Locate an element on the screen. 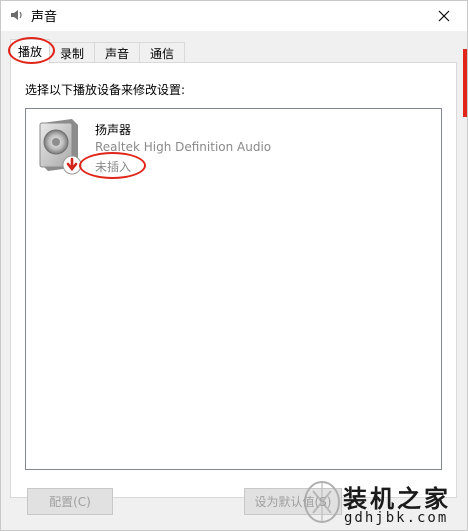 Image resolution: width=468 pixels, height=531 pixels. tab-label: 通信 is located at coordinates (162, 53).